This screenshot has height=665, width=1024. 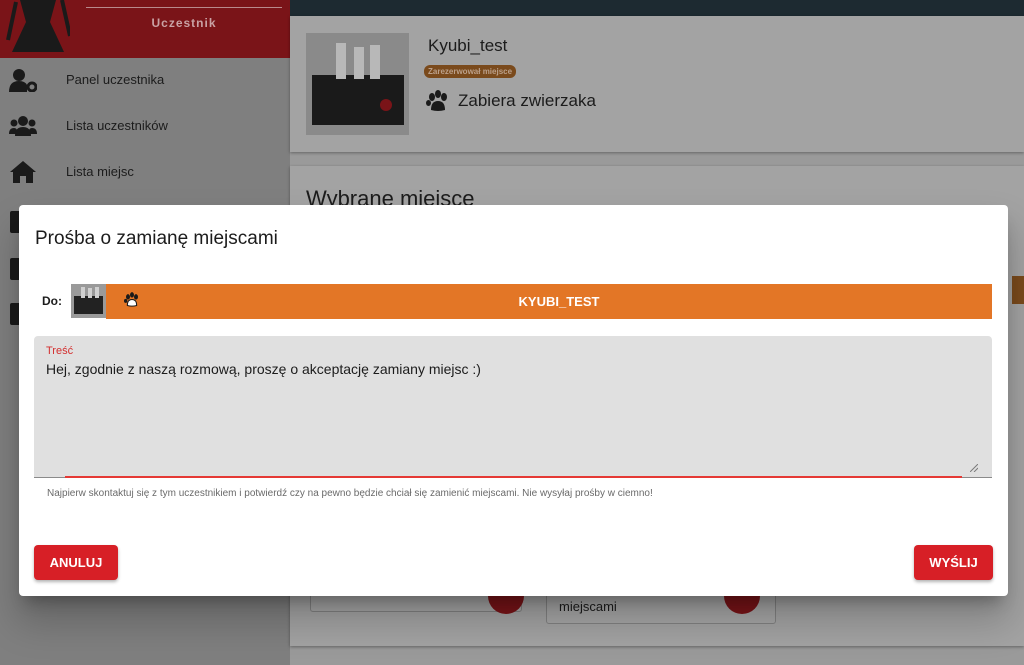 What do you see at coordinates (468, 45) in the screenshot?
I see `participant-name: Kyubi_test` at bounding box center [468, 45].